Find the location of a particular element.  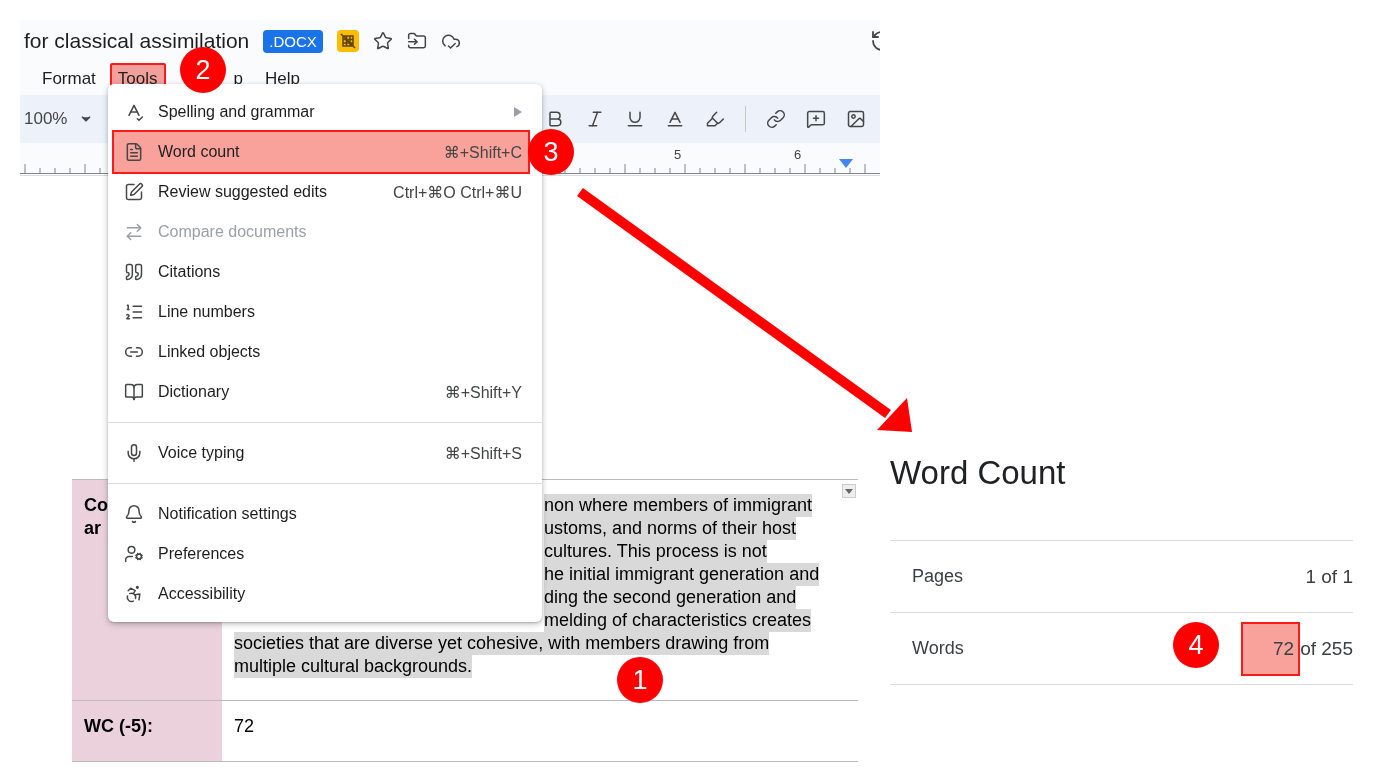

cell-label: Co is located at coordinates (96, 505).